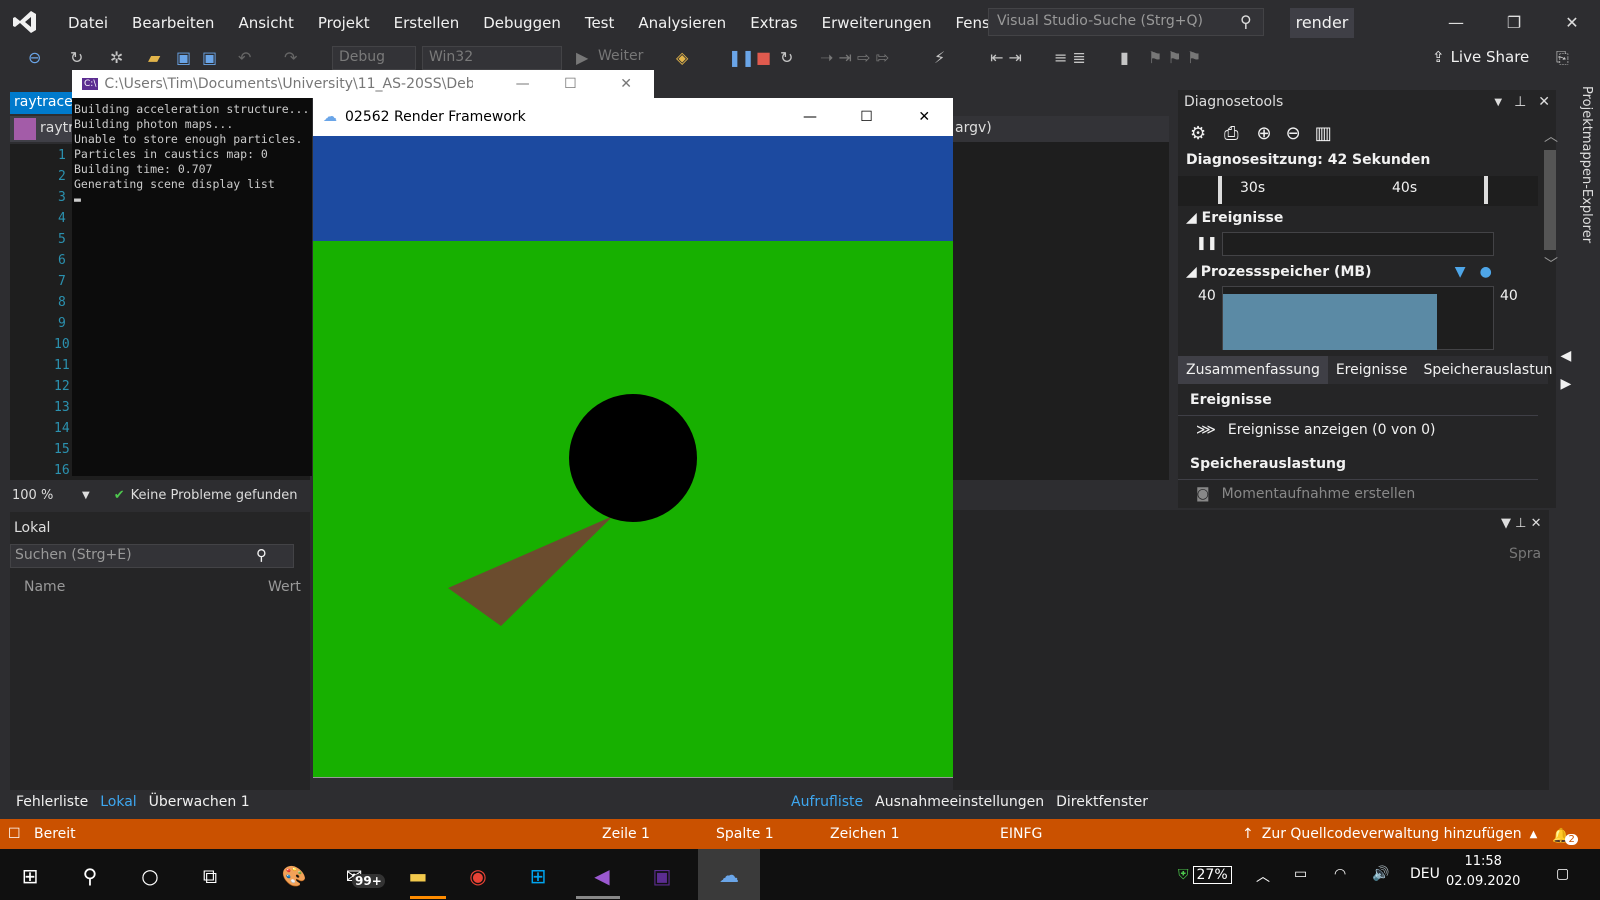 Image resolution: width=1600 pixels, height=900 pixels. What do you see at coordinates (34, 57) in the screenshot?
I see `back-icon: ⊖` at bounding box center [34, 57].